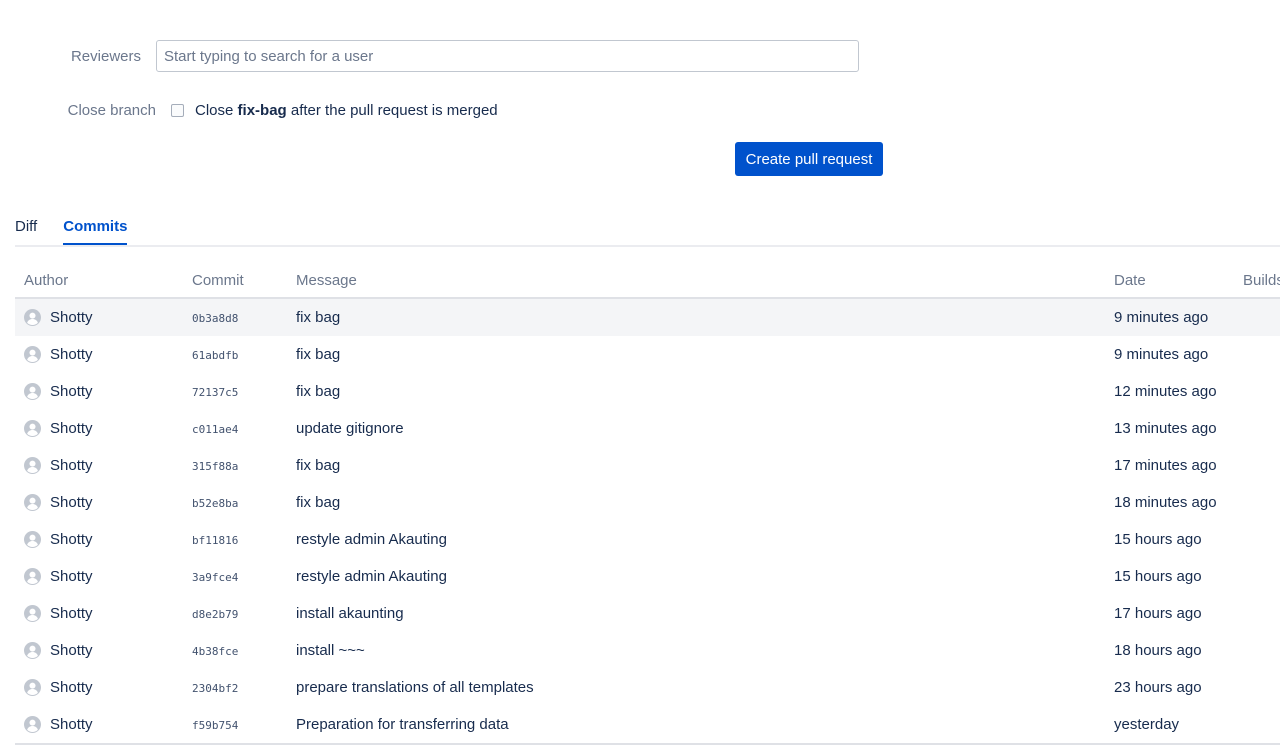  I want to click on commit-date: 23 hours ago, so click(1158, 687).